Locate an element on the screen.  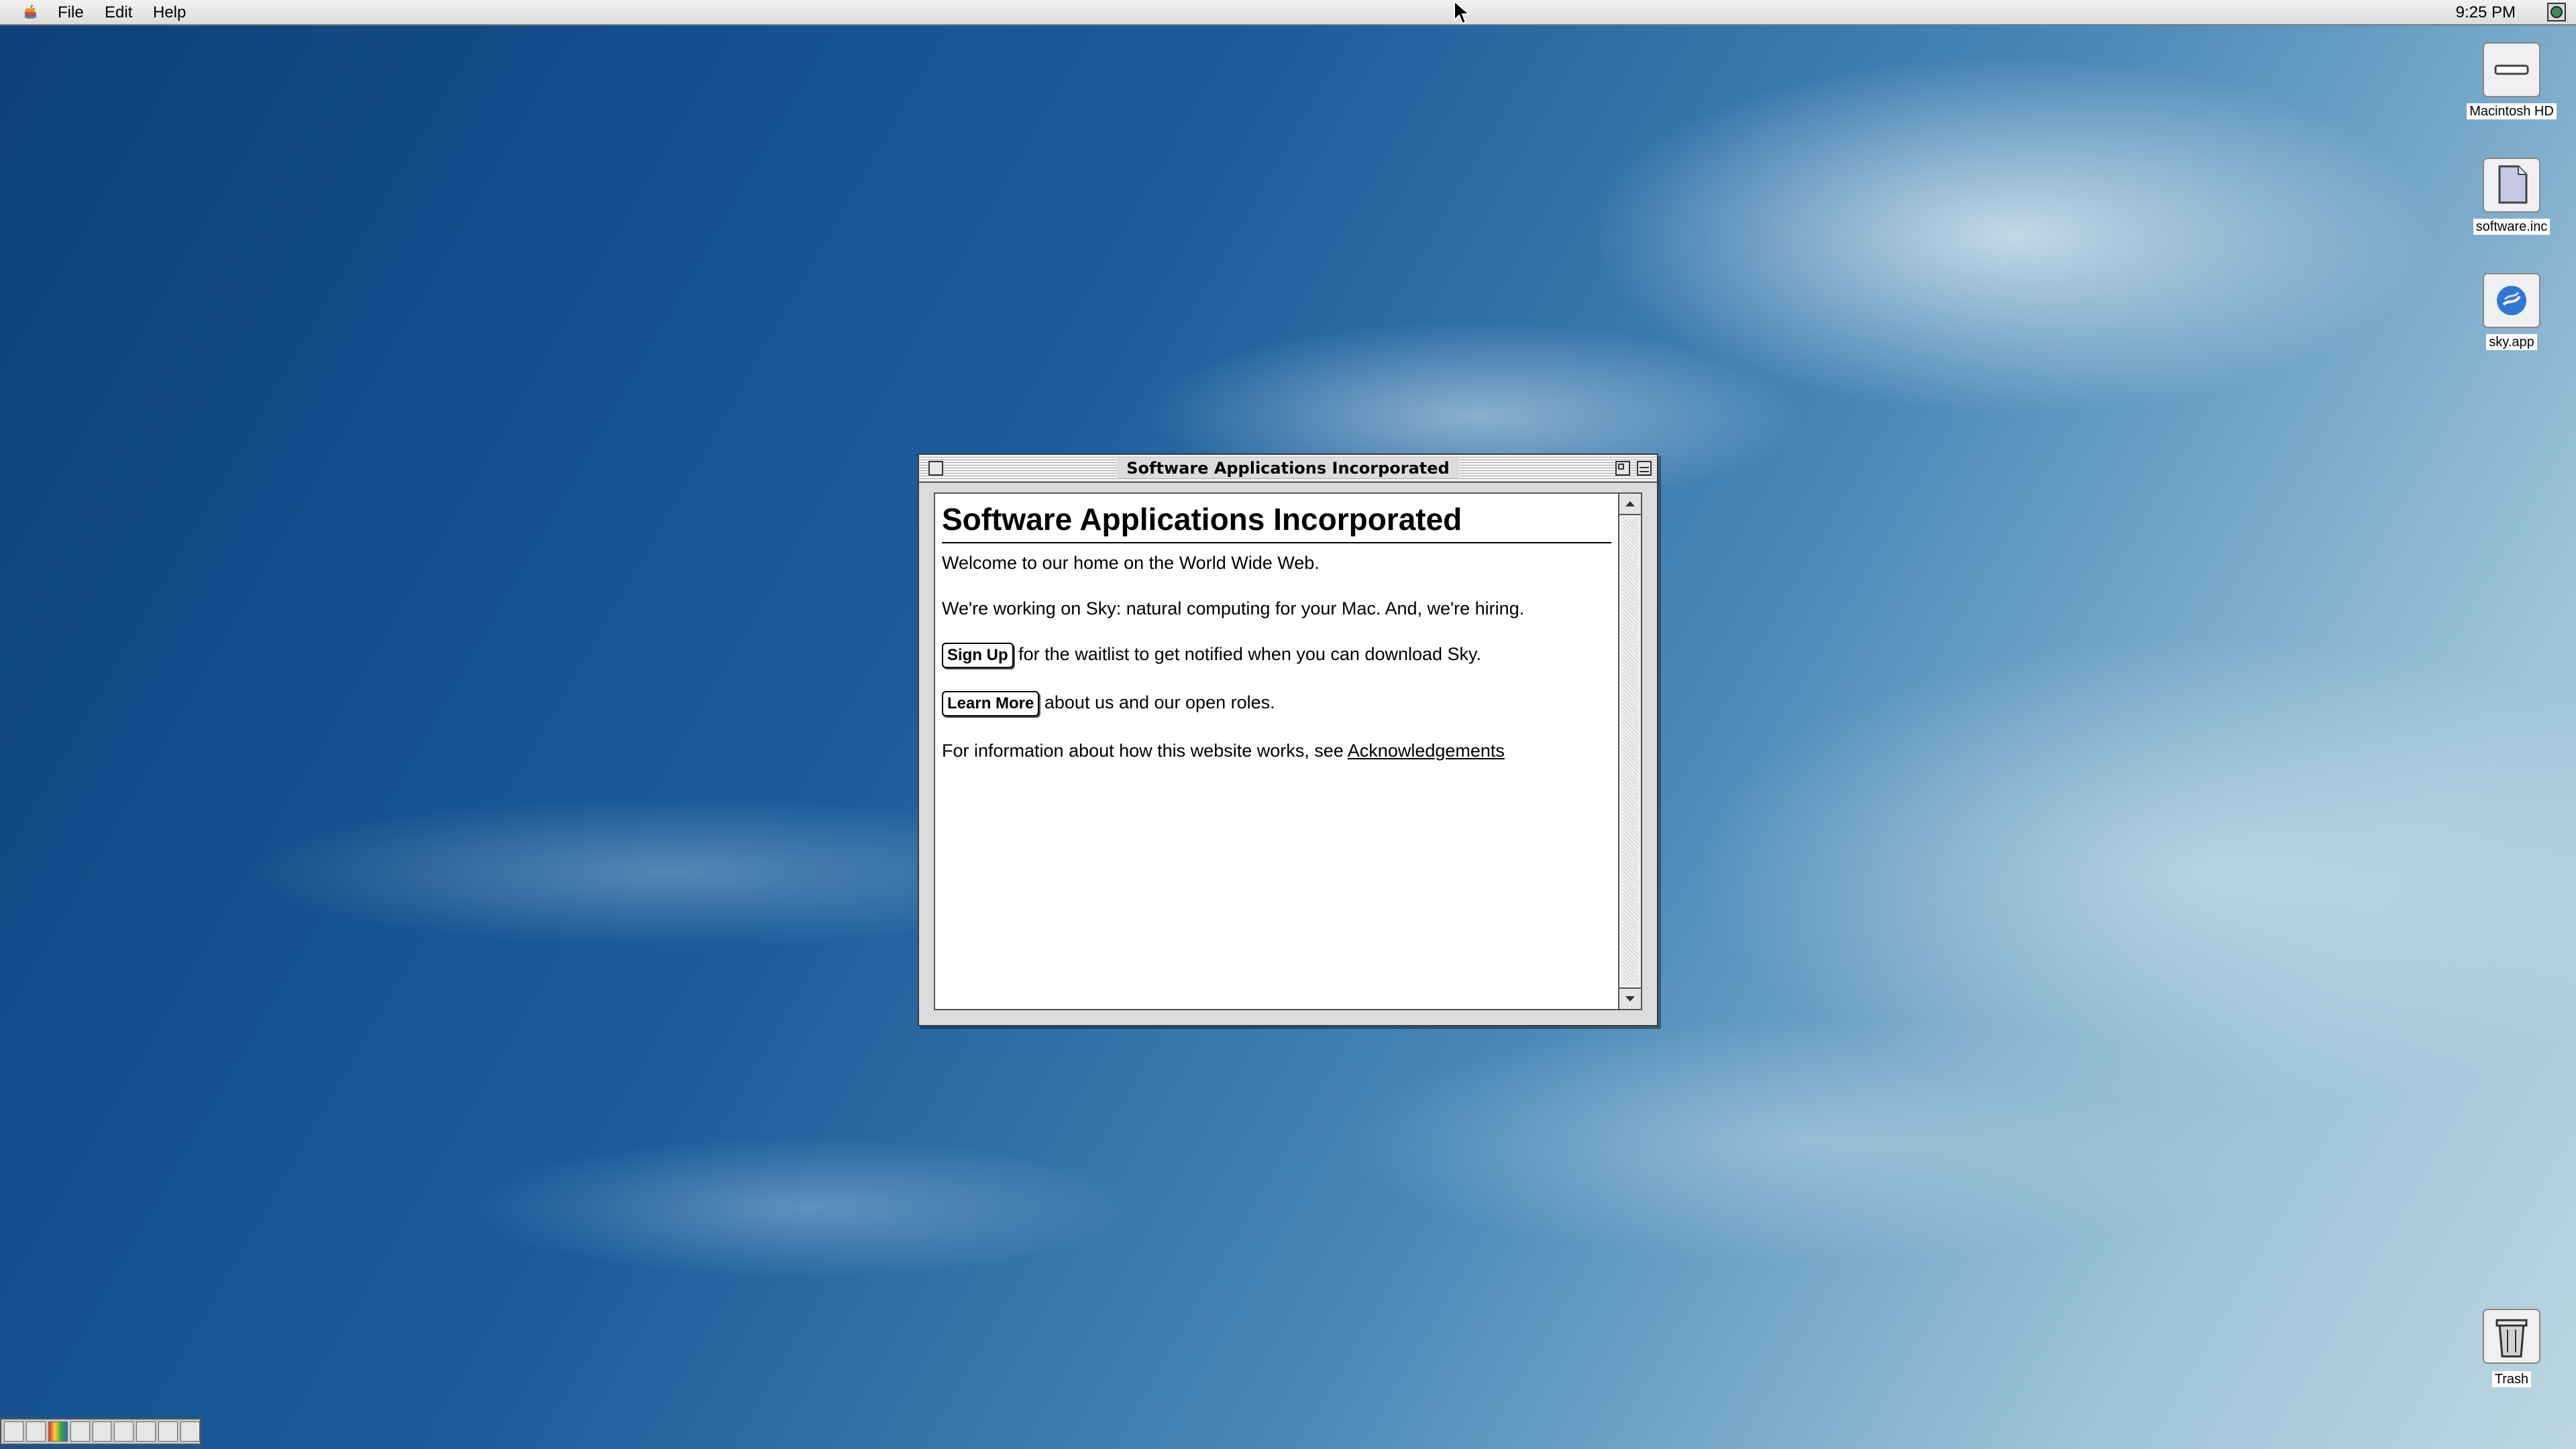
scroll-down-arrow-icon is located at coordinates (1630, 998).